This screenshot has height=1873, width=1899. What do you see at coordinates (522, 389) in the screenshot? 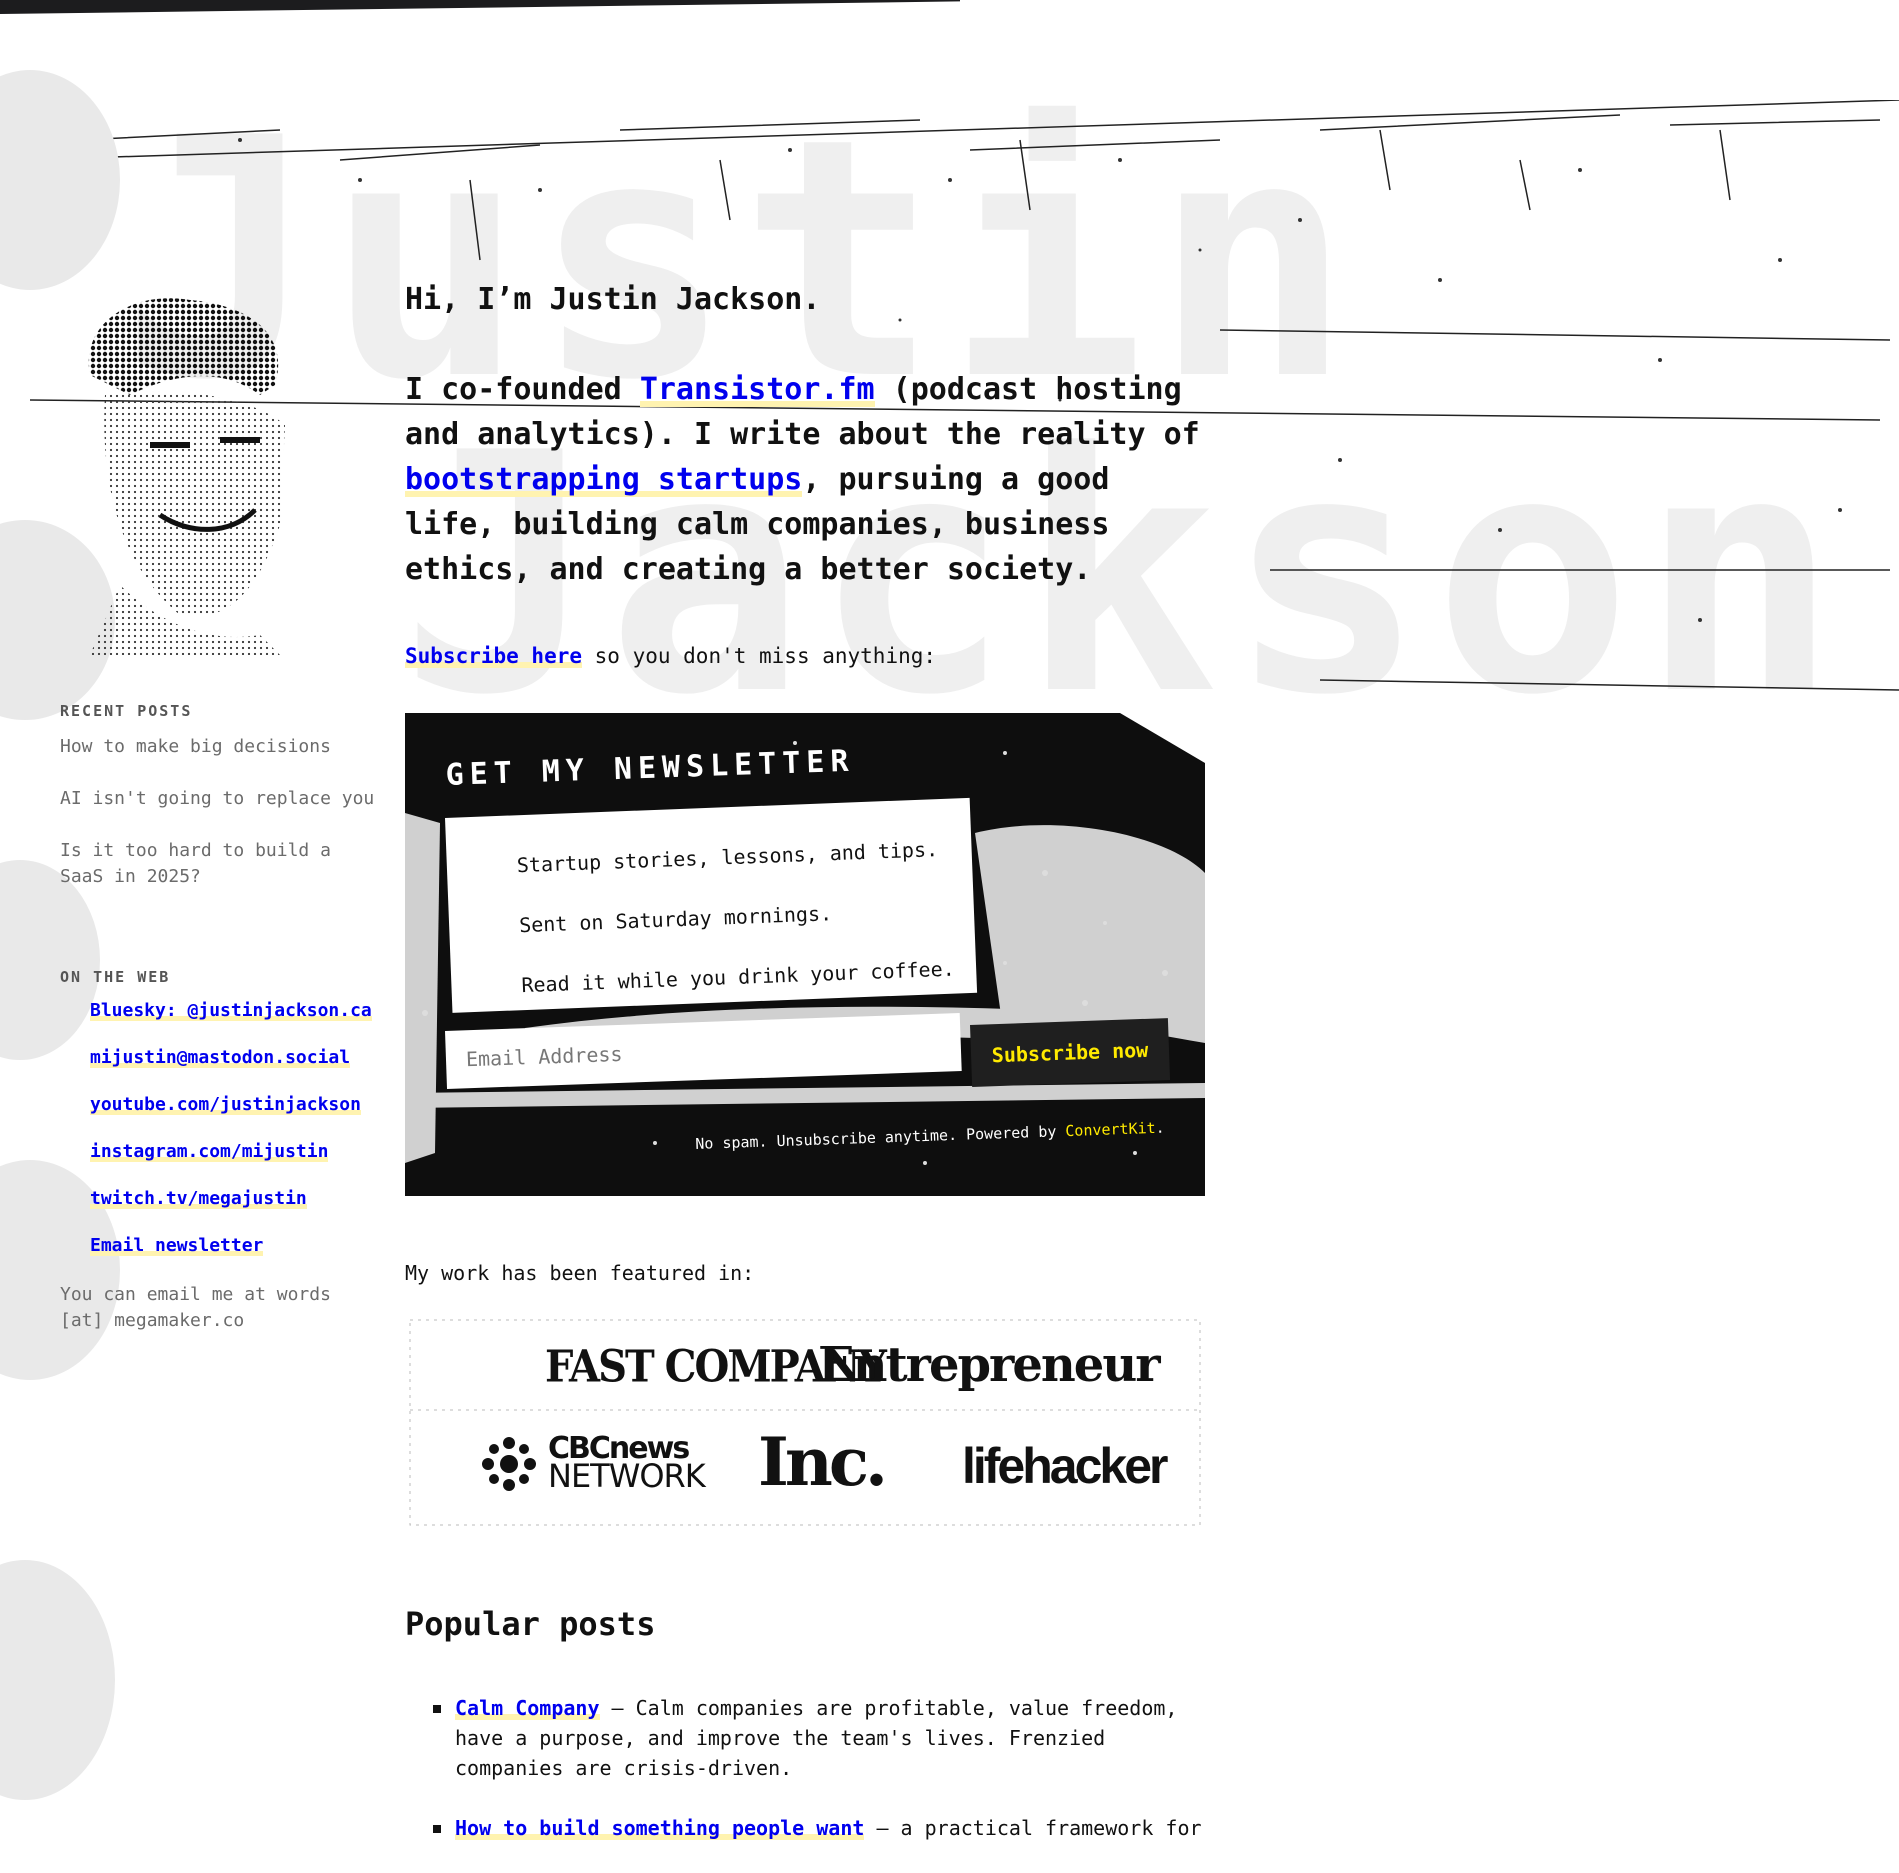
I see `intro-text: I co-founded` at bounding box center [522, 389].